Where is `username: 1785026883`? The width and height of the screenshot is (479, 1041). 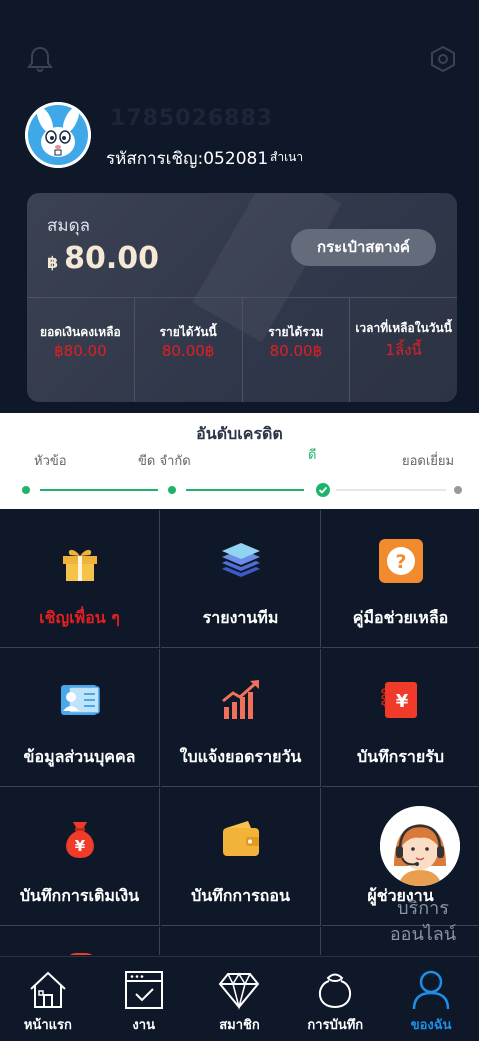 username: 1785026883 is located at coordinates (192, 118).